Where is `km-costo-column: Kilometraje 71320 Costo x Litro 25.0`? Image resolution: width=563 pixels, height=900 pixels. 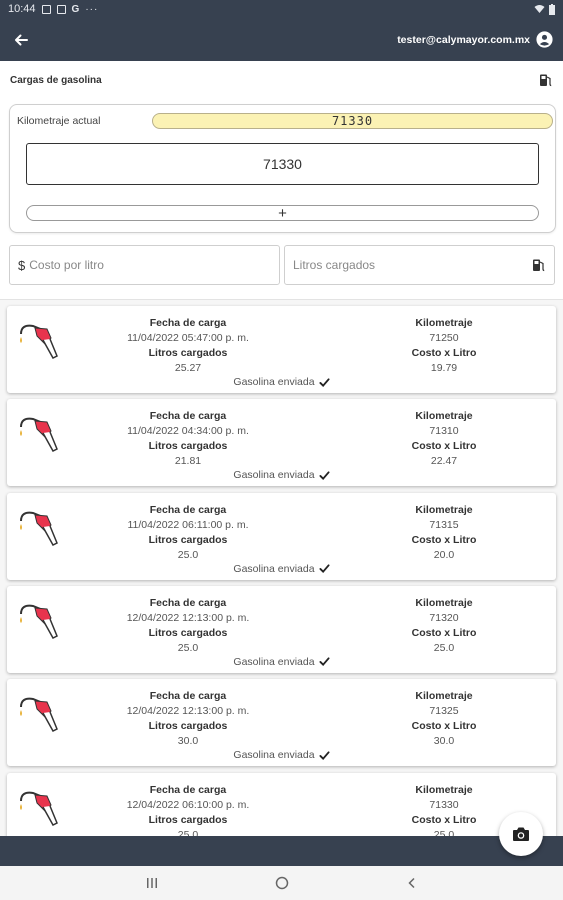
km-costo-column: Kilometraje 71320 Costo x Litro 25.0 is located at coordinates (444, 626).